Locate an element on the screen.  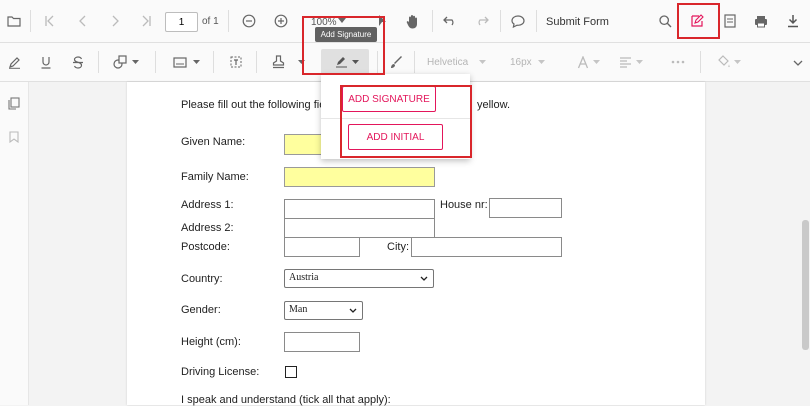
download-icon is located at coordinates (793, 21).